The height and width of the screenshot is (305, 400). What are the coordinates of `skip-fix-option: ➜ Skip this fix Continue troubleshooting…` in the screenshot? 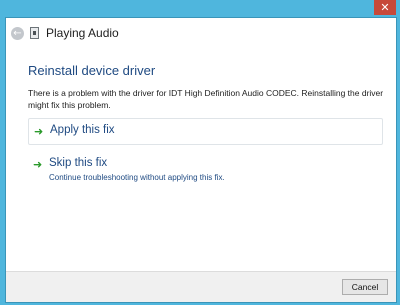 It's located at (205, 169).